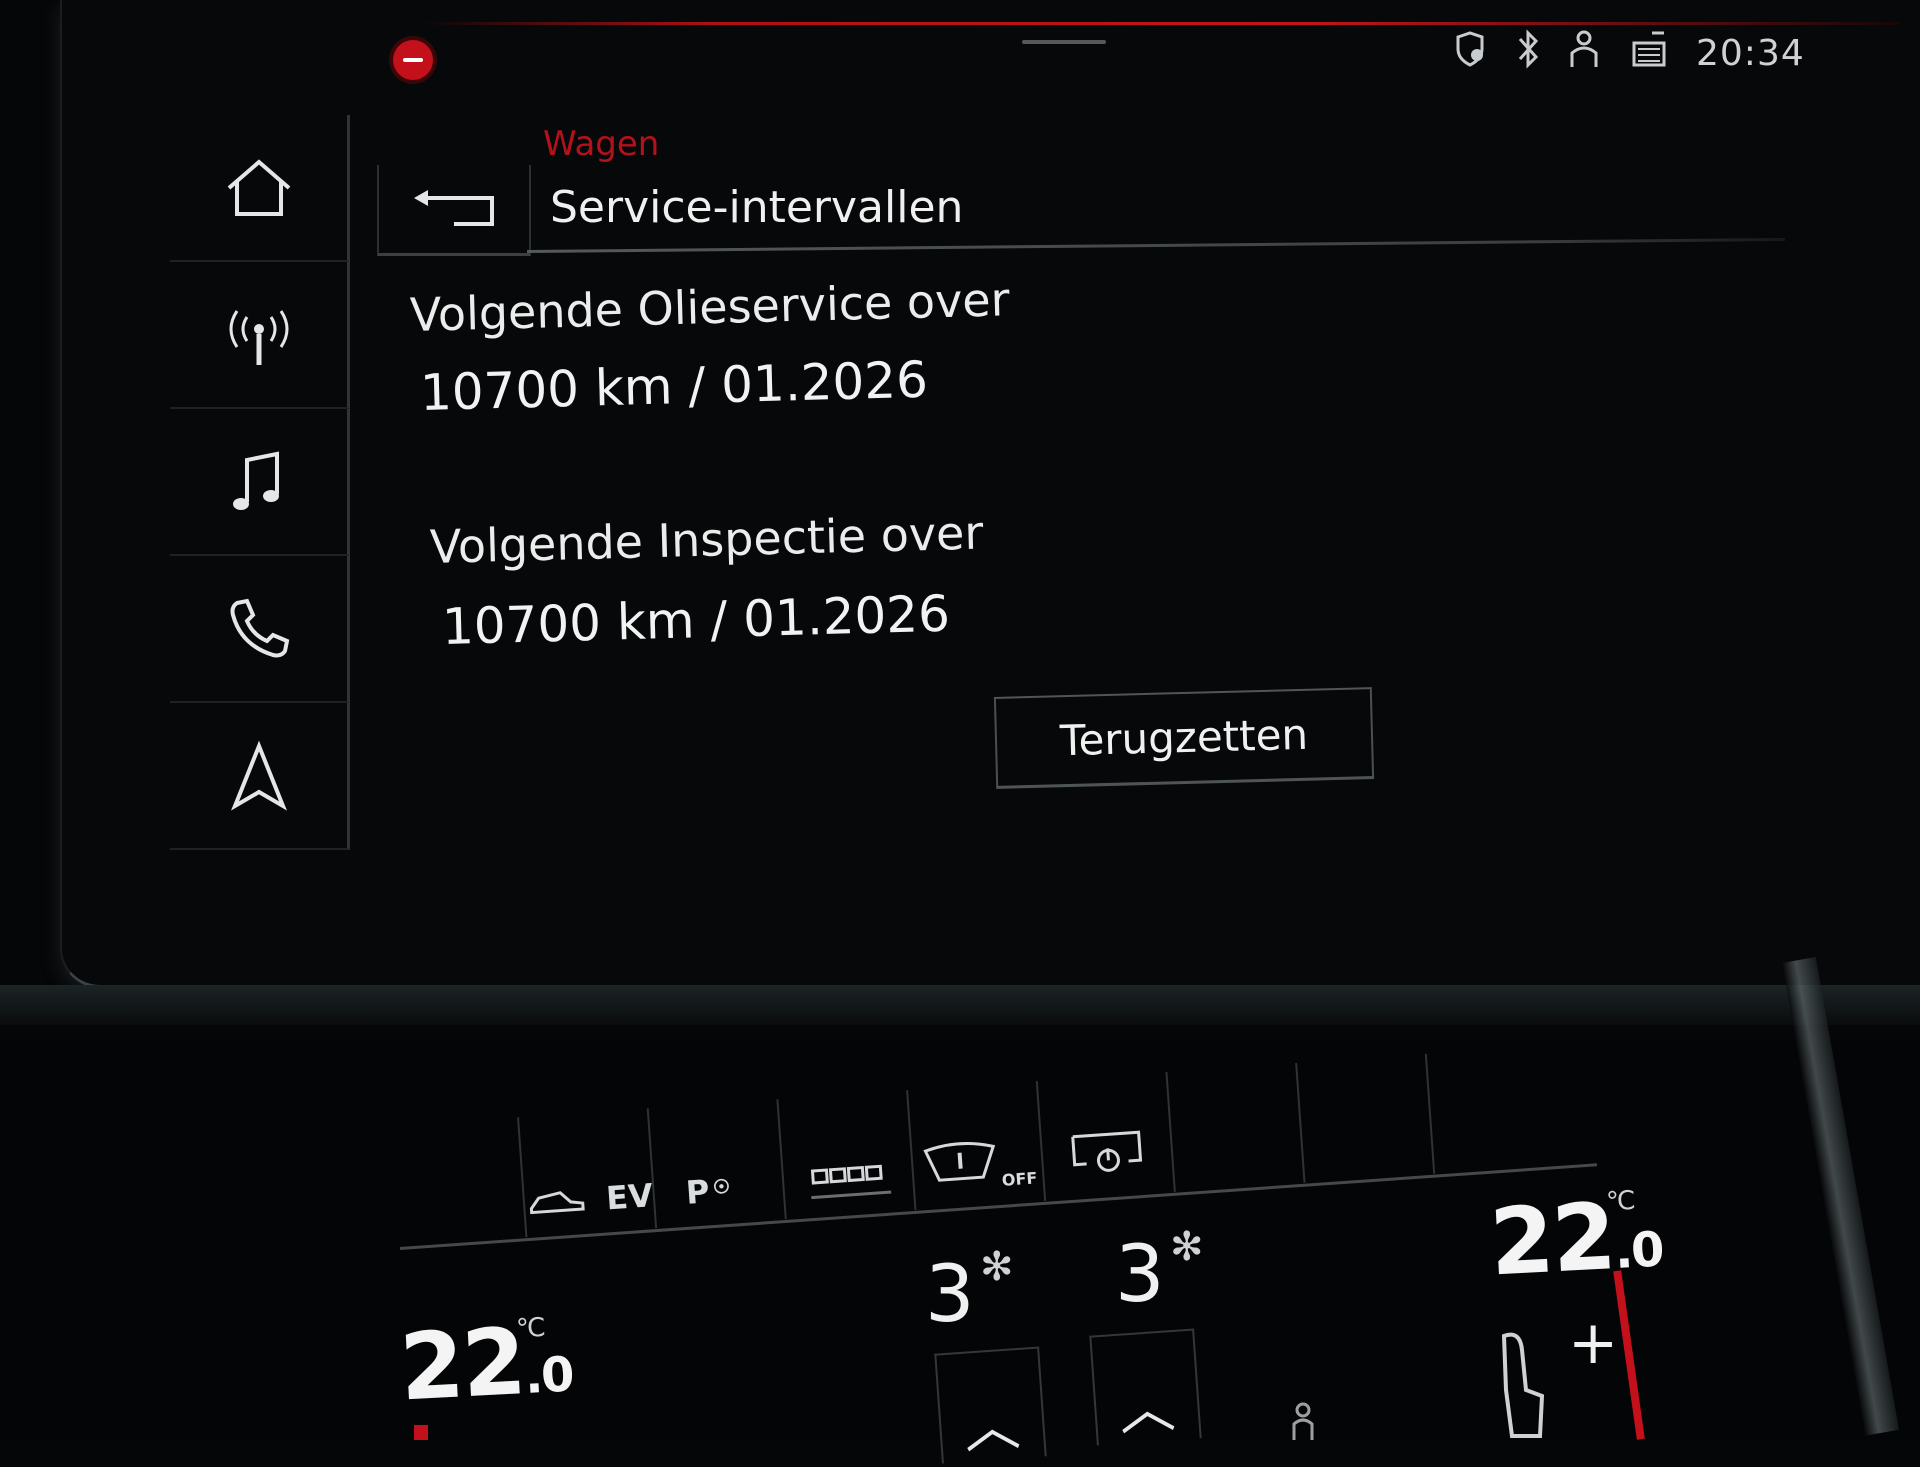 Image resolution: width=1920 pixels, height=1467 pixels. I want to click on parking-sensor-icon, so click(721, 1186).